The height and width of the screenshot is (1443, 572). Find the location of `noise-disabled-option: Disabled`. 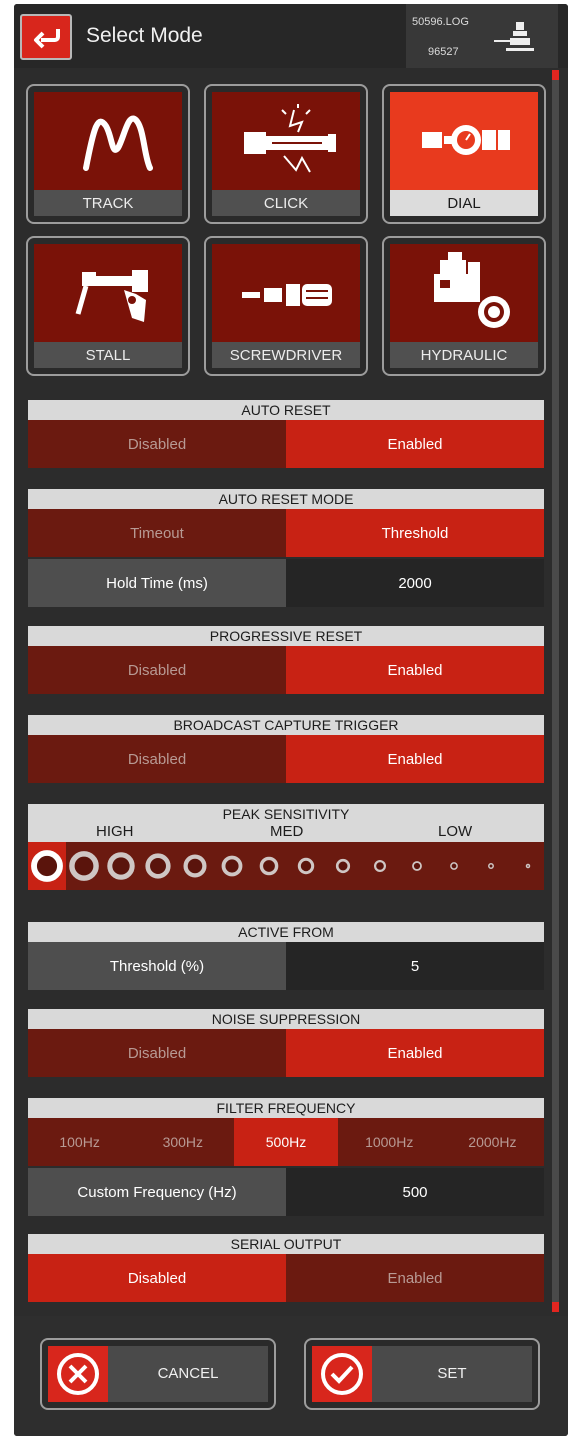

noise-disabled-option: Disabled is located at coordinates (157, 1053).